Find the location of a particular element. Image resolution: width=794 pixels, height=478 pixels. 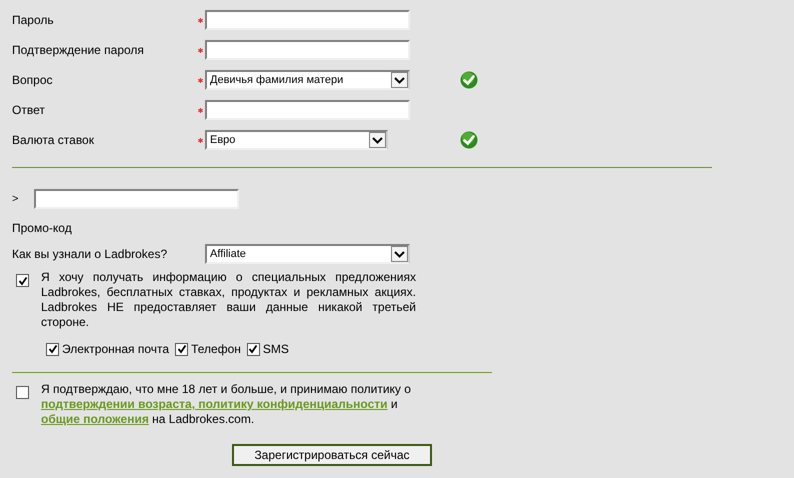

consent-text: Я подтверждаю, что мне 18 лет и больше, и принимаю политику о подтверждении возраста, политику конфиденциальности и общие положения на Ladbrokes.com. is located at coordinates (226, 404).